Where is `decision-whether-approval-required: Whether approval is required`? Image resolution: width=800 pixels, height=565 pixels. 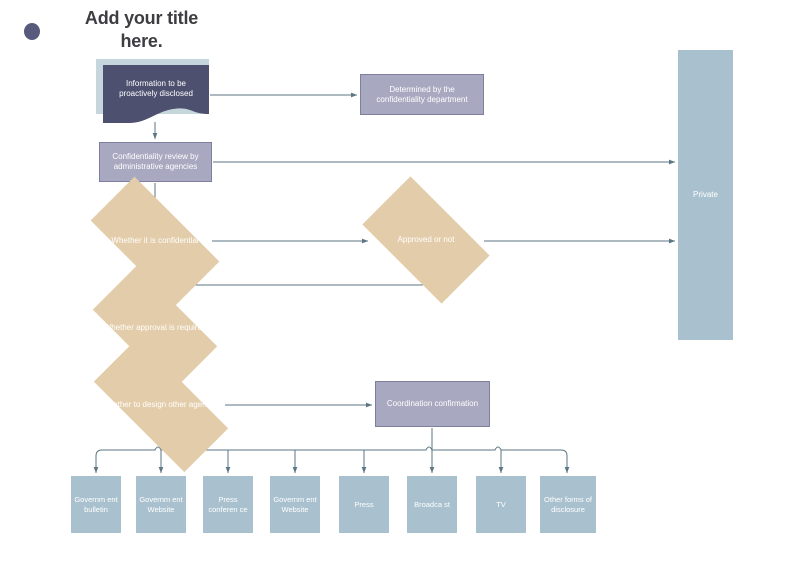
decision-whether-approval-required: Whether approval is required is located at coordinates (155, 328).